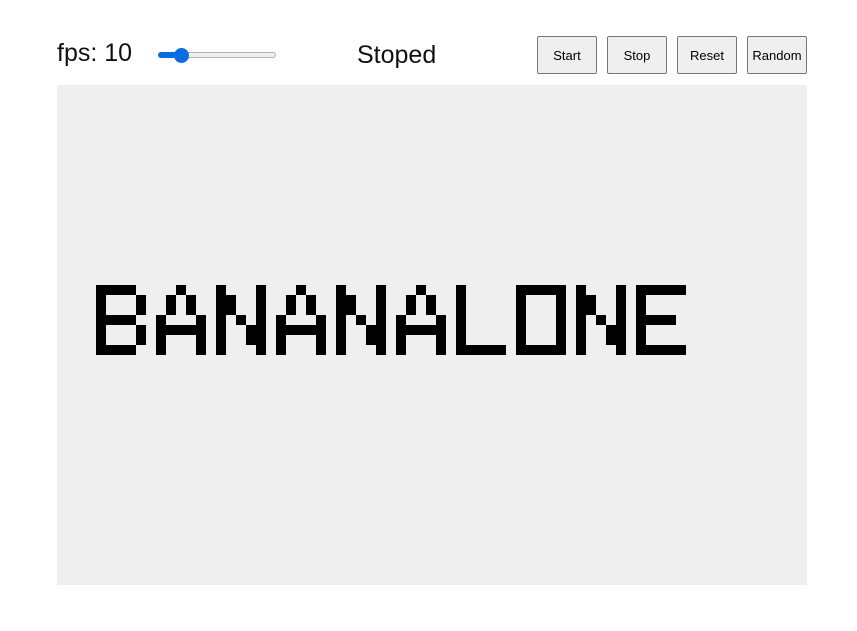  What do you see at coordinates (777, 55) in the screenshot?
I see `random-button: Random` at bounding box center [777, 55].